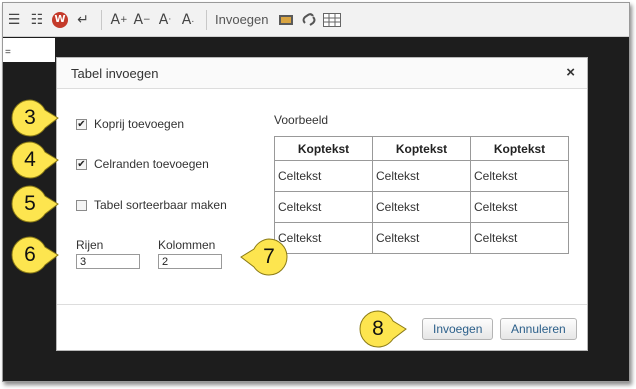  What do you see at coordinates (8, 52) in the screenshot?
I see `editor-text-marker: =` at bounding box center [8, 52].